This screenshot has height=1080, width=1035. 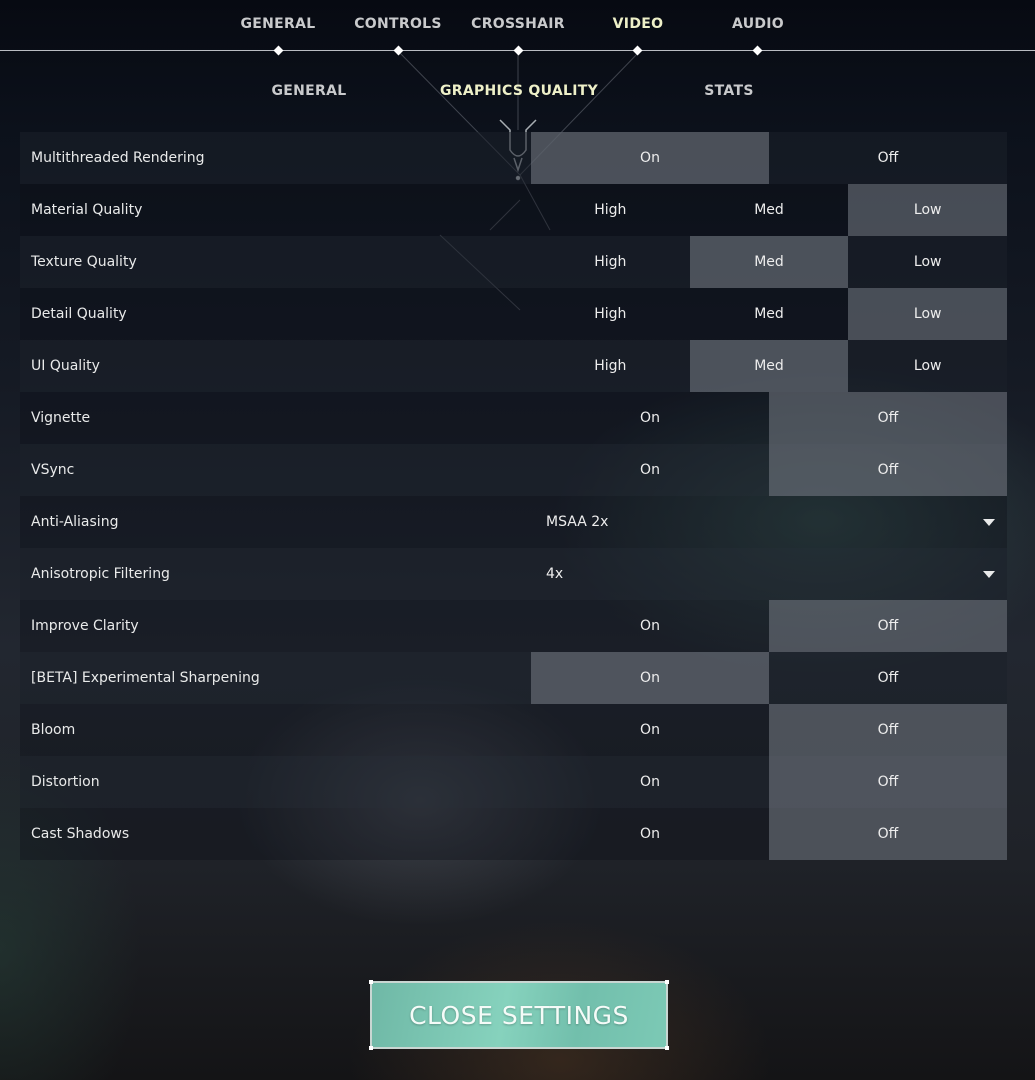 I want to click on top-nav: GENERAL CONTROLS CROSSHAIR VIDEO AUDIO, so click(x=517, y=28).